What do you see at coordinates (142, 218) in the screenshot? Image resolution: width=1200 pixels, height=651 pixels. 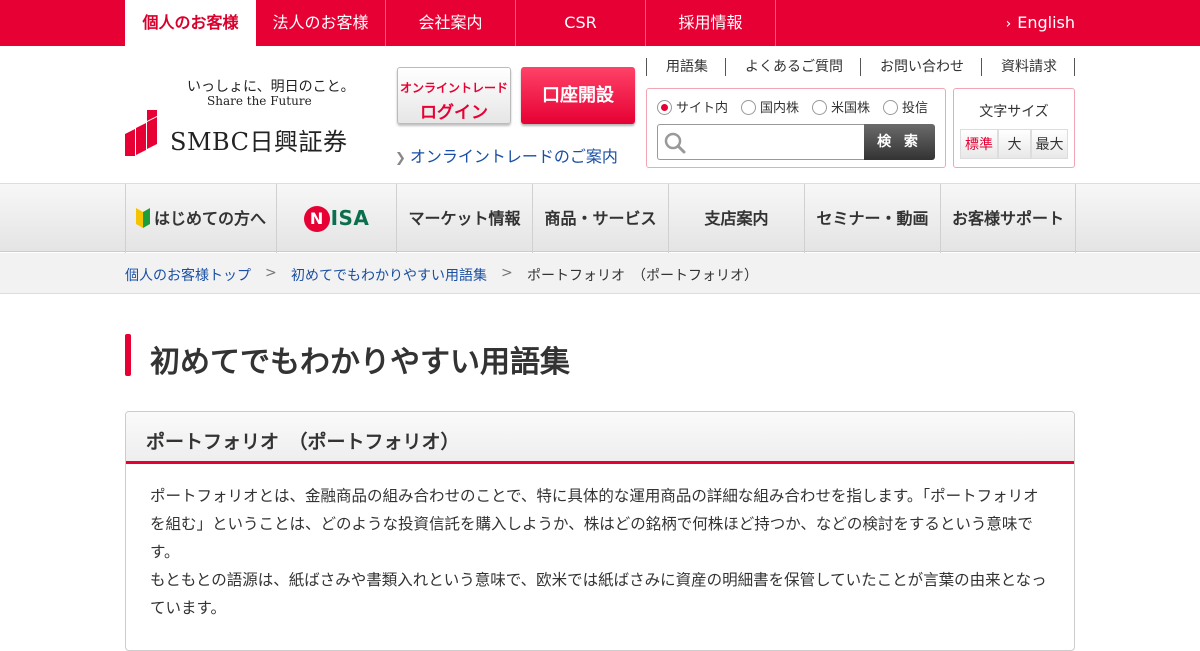 I see `beginner-mark-icon` at bounding box center [142, 218].